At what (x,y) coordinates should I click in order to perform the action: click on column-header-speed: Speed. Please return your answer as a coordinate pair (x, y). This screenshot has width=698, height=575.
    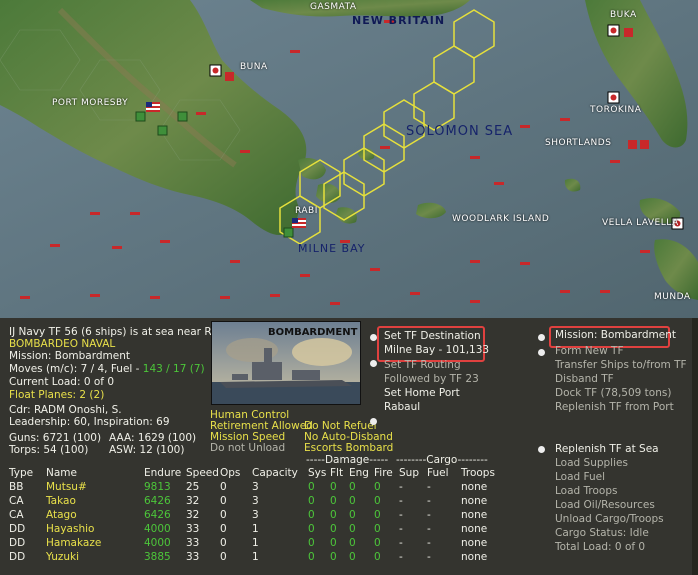
    Looking at the image, I should click on (202, 473).